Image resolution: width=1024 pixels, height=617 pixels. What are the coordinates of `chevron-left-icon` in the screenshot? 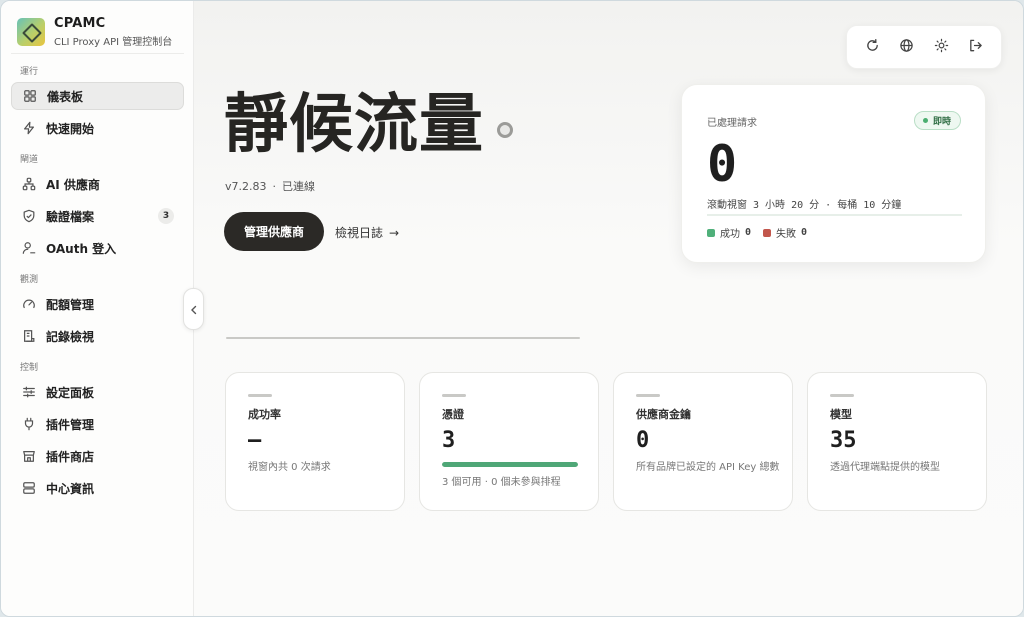 It's located at (194, 309).